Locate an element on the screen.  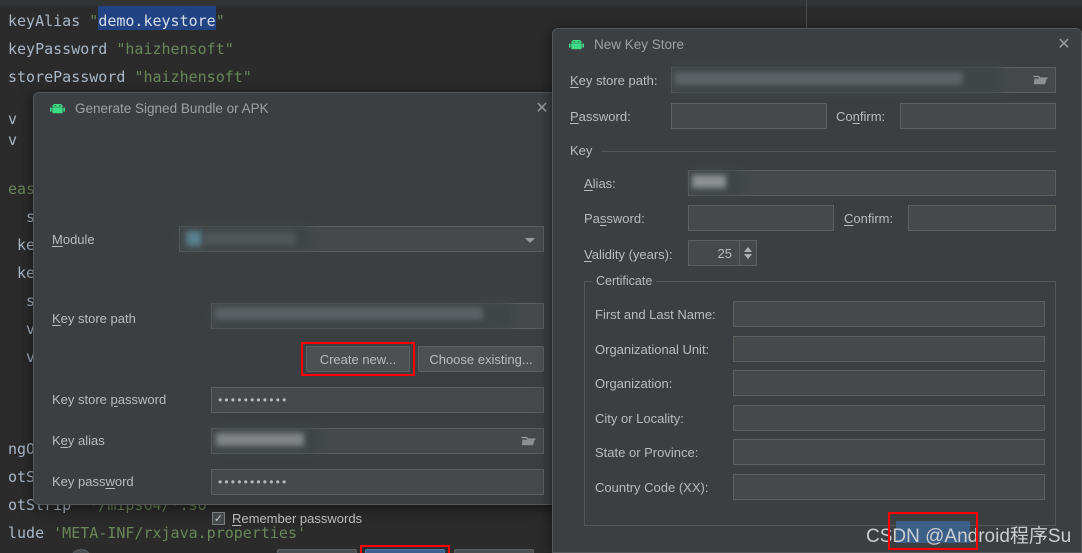
code-line: keyAlias "demo.keystore" is located at coordinates (116, 21).